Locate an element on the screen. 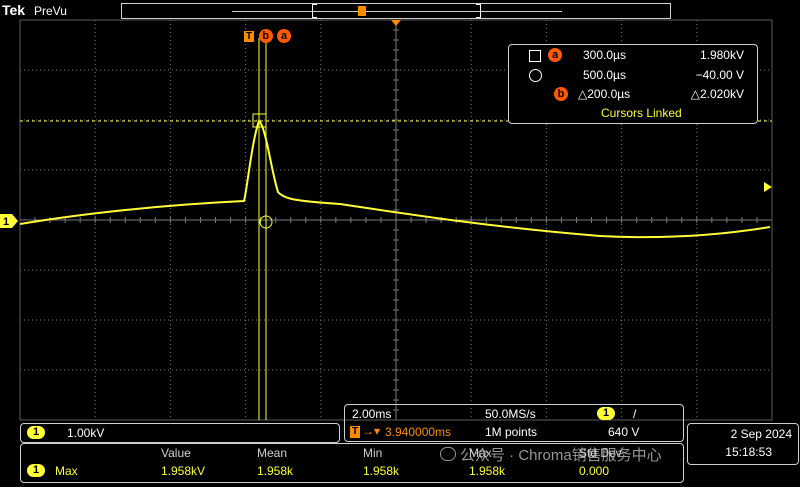  trigger-position-icon: T is located at coordinates (355, 432).